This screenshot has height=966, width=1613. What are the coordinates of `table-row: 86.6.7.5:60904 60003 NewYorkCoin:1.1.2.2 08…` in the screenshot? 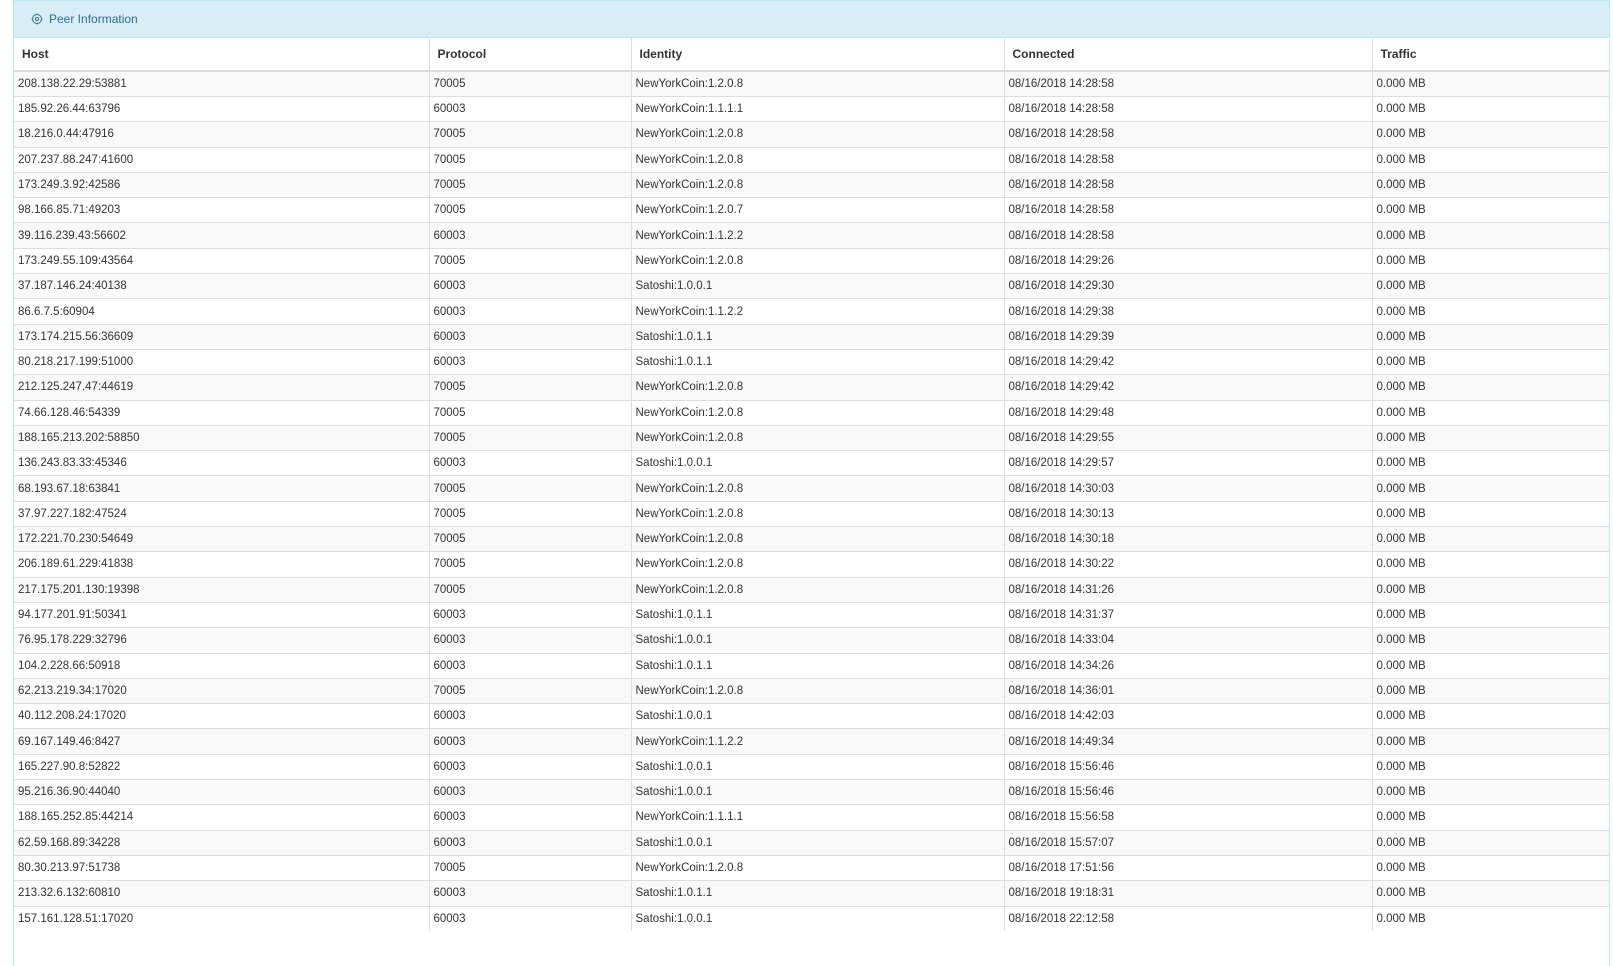 It's located at (811, 311).